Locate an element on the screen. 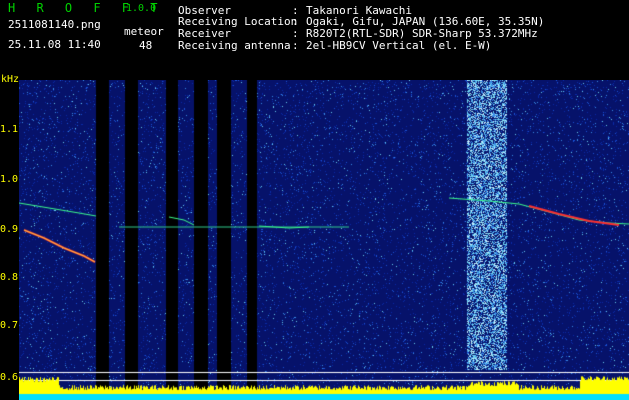 Image resolution: width=629 pixels, height=400 pixels. app-version: 1.0.0 is located at coordinates (141, 8).